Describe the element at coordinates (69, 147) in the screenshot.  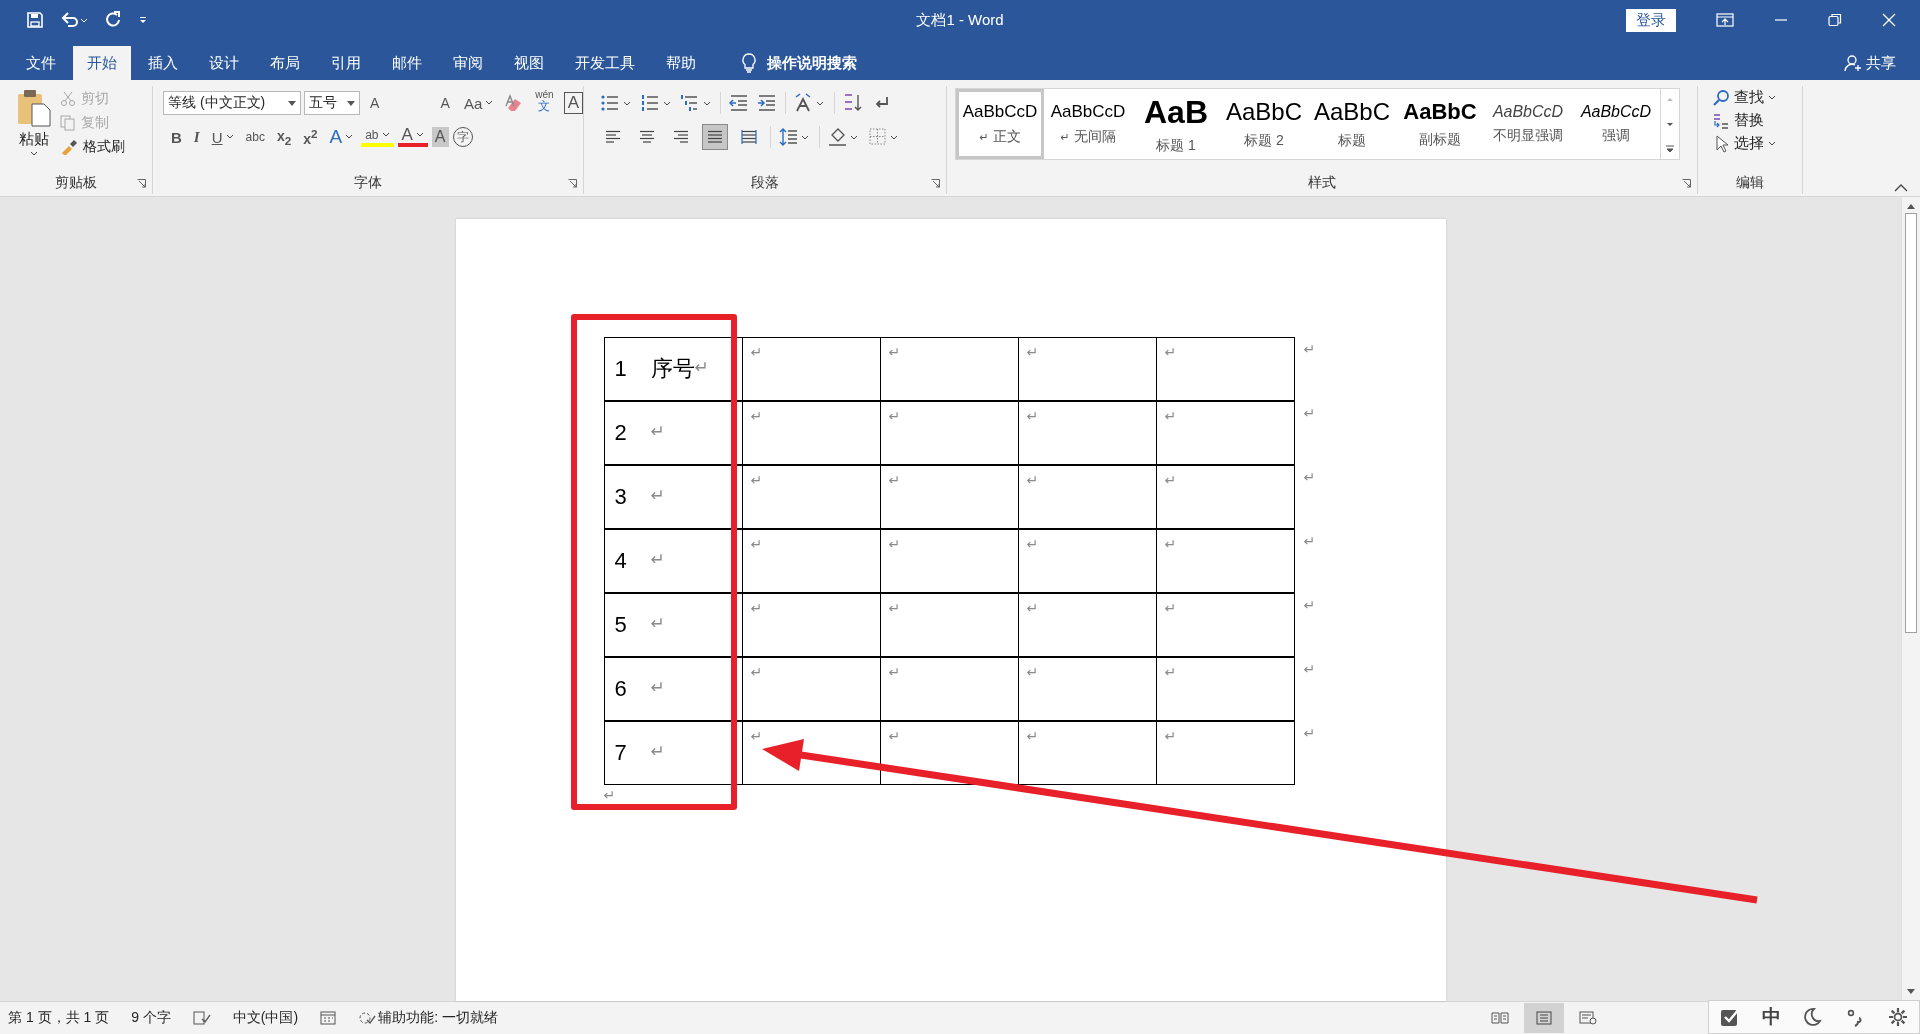
I see `brush-icon` at that location.